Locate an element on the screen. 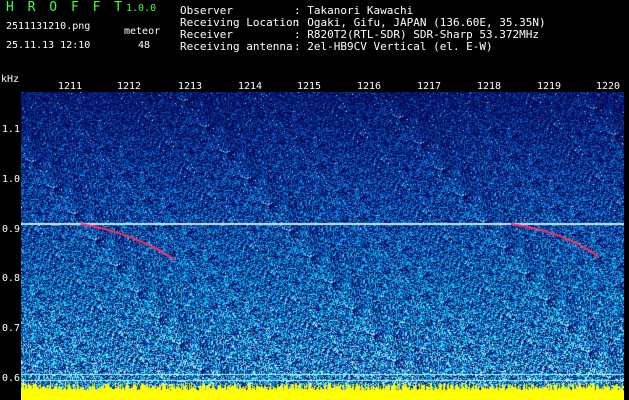  y-tick-label: 0.8 is located at coordinates (11, 278).